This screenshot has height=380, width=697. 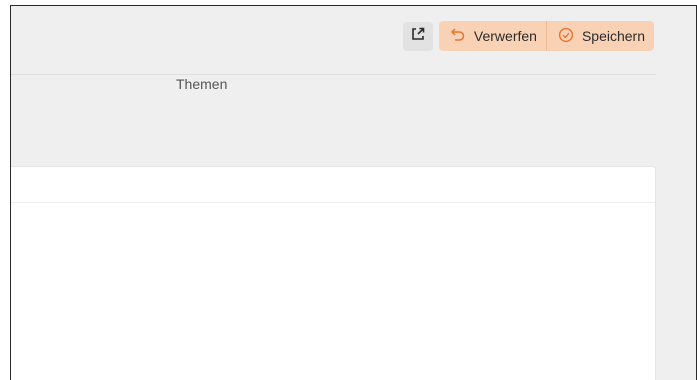 What do you see at coordinates (201, 84) in the screenshot?
I see `tab-topics: Themen` at bounding box center [201, 84].